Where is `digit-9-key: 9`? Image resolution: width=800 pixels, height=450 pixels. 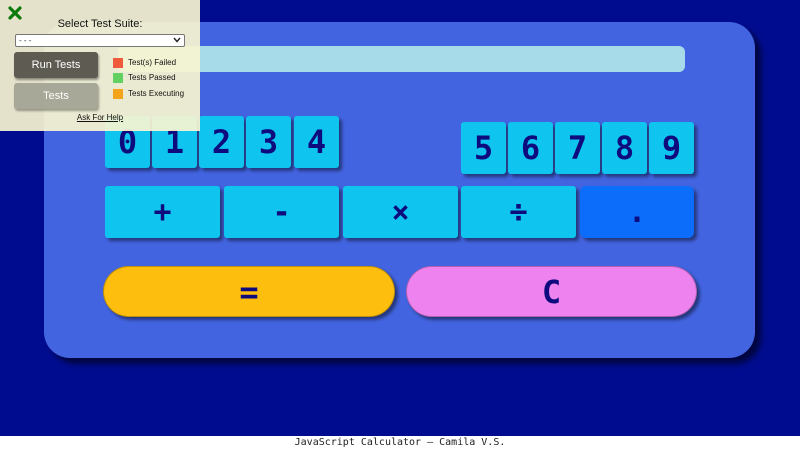
digit-9-key: 9 is located at coordinates (671, 148).